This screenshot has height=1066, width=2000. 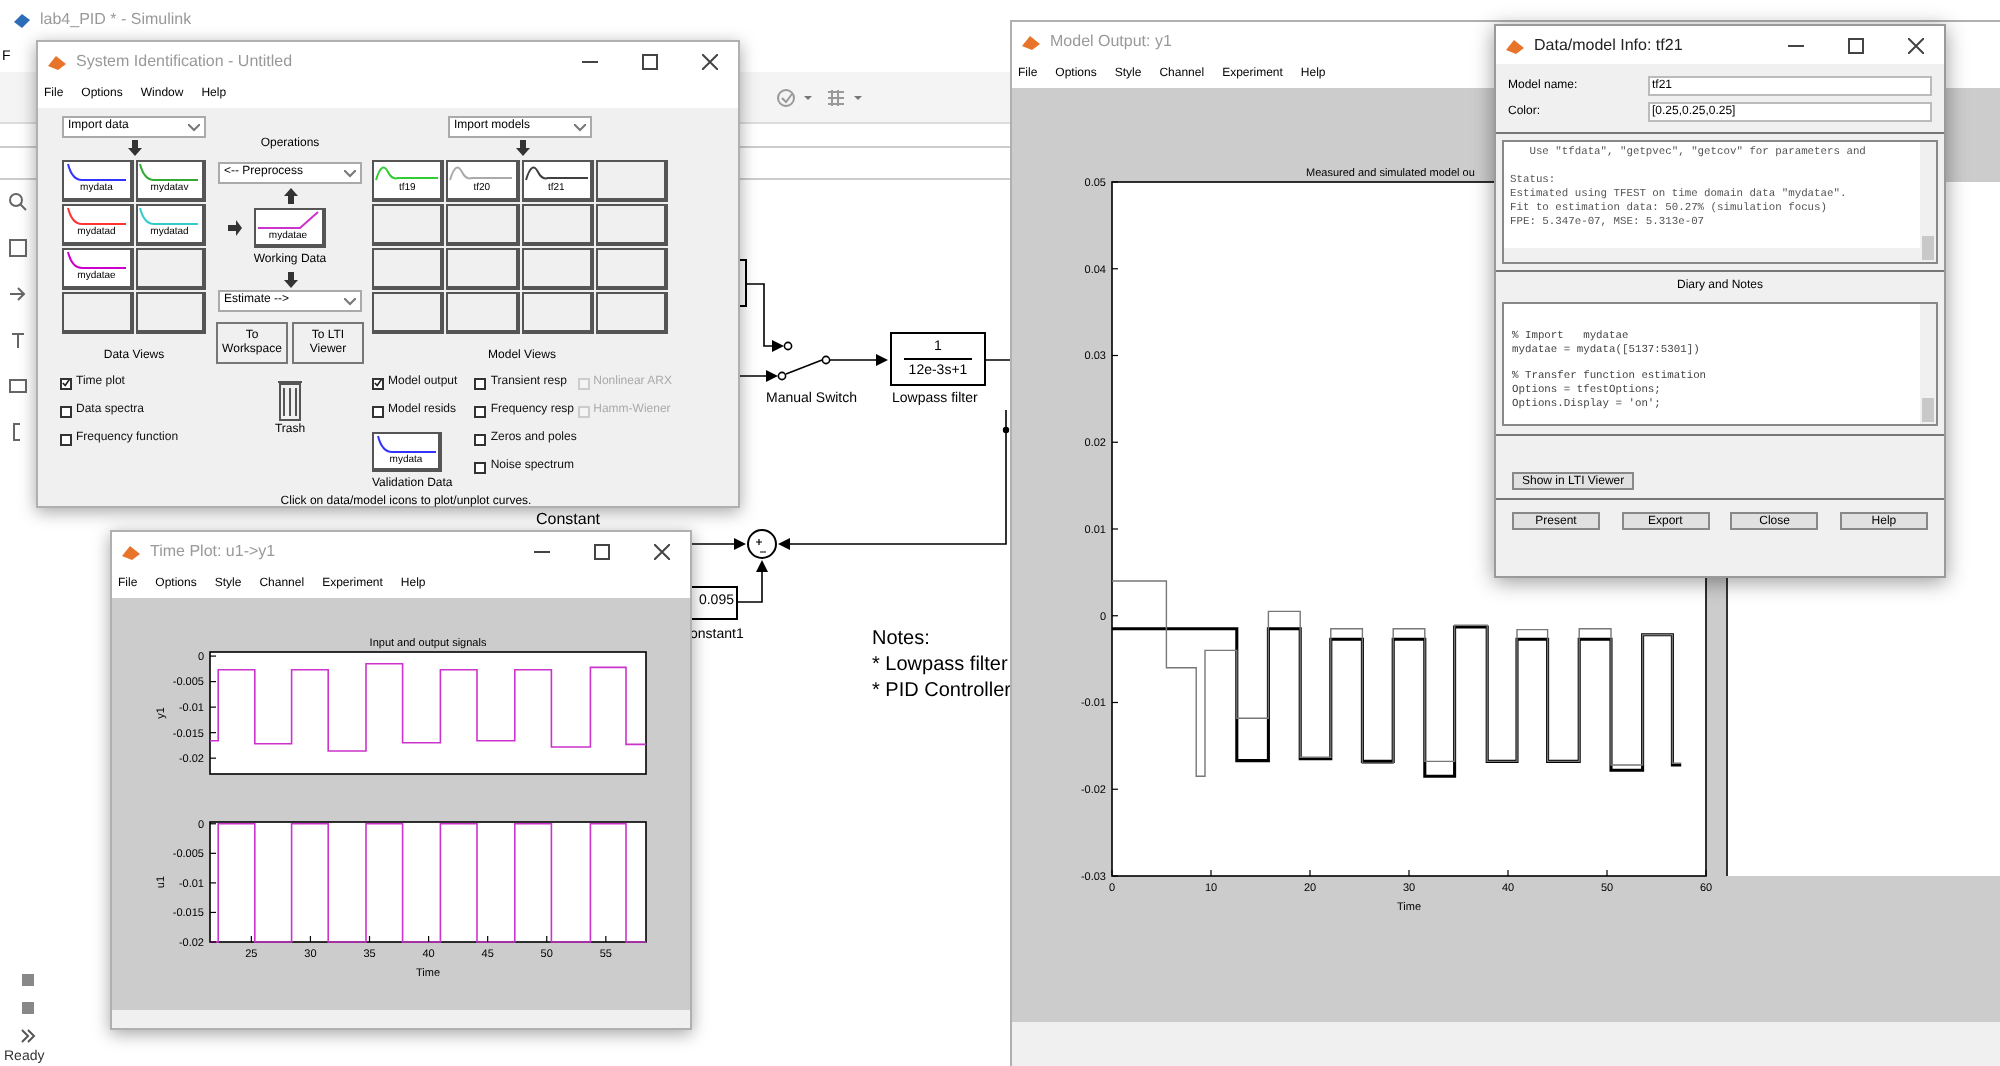 I want to click on note-text: * Lowpass filter, so click(x=941, y=665).